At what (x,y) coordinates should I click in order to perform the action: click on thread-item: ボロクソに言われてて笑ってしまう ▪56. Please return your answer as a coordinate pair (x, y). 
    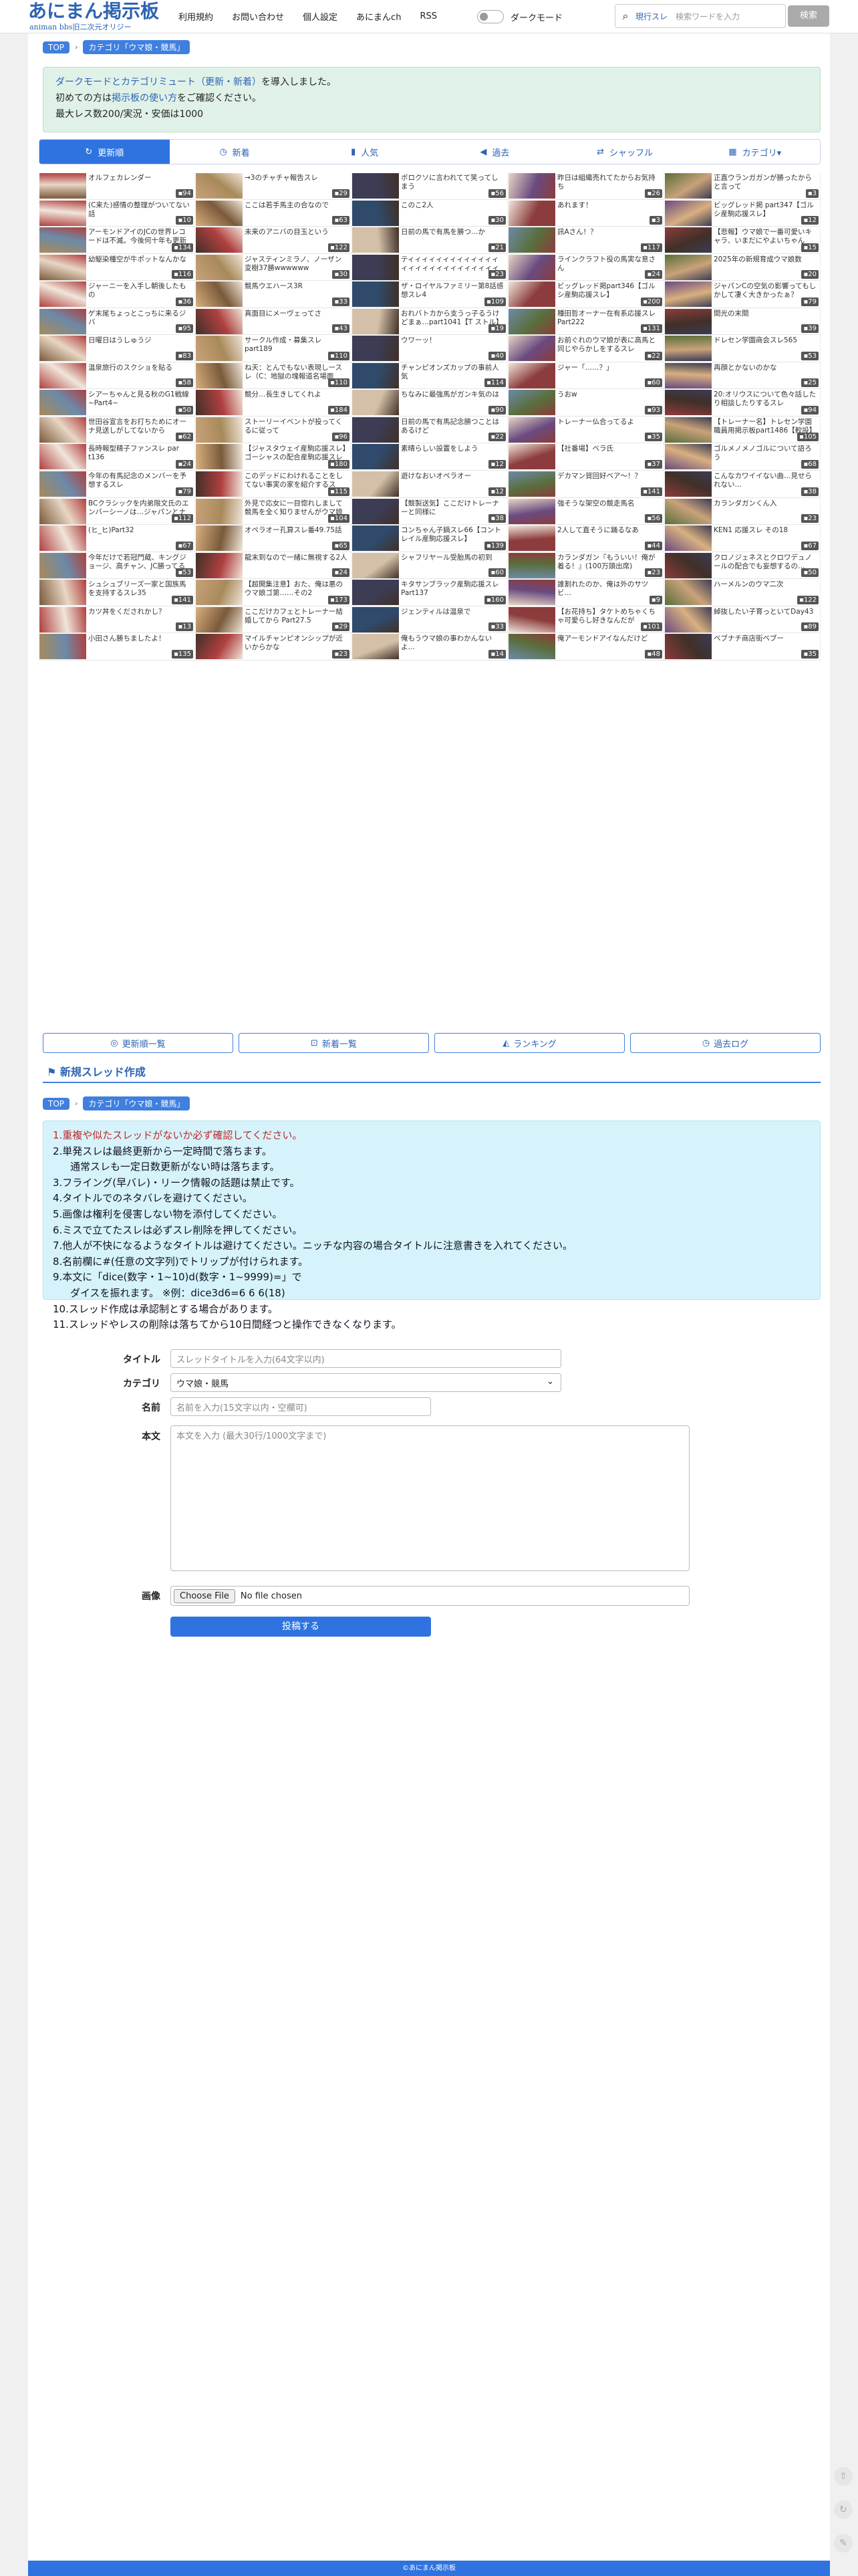
    Looking at the image, I should click on (429, 186).